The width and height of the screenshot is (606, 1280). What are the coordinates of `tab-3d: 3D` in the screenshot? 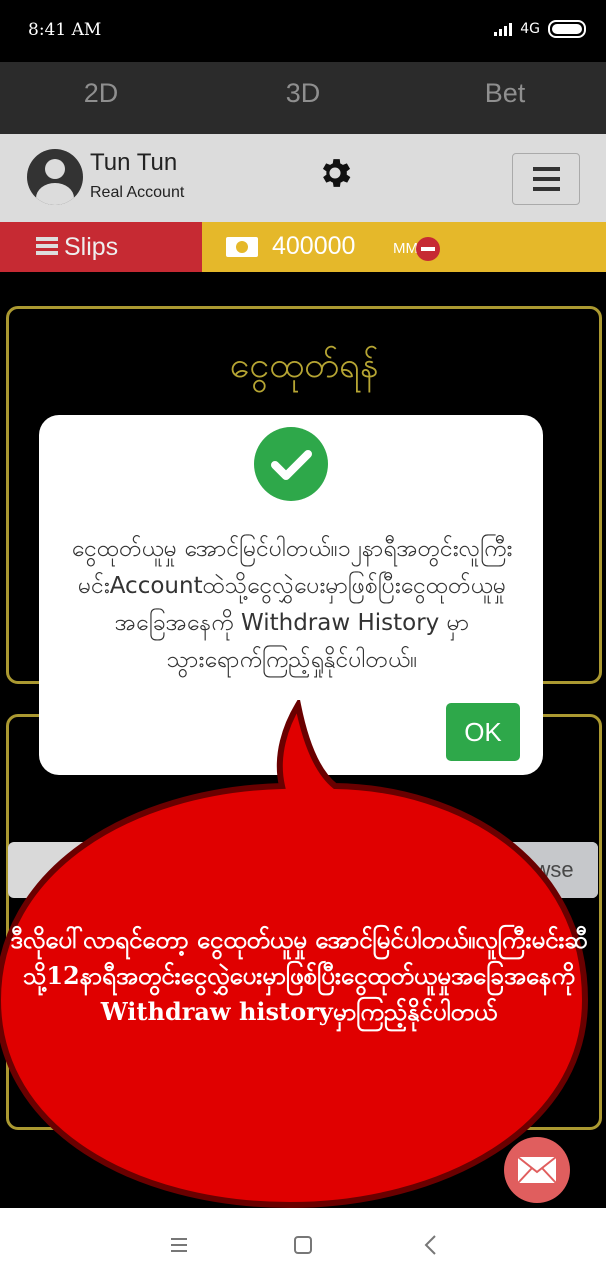 It's located at (303, 98).